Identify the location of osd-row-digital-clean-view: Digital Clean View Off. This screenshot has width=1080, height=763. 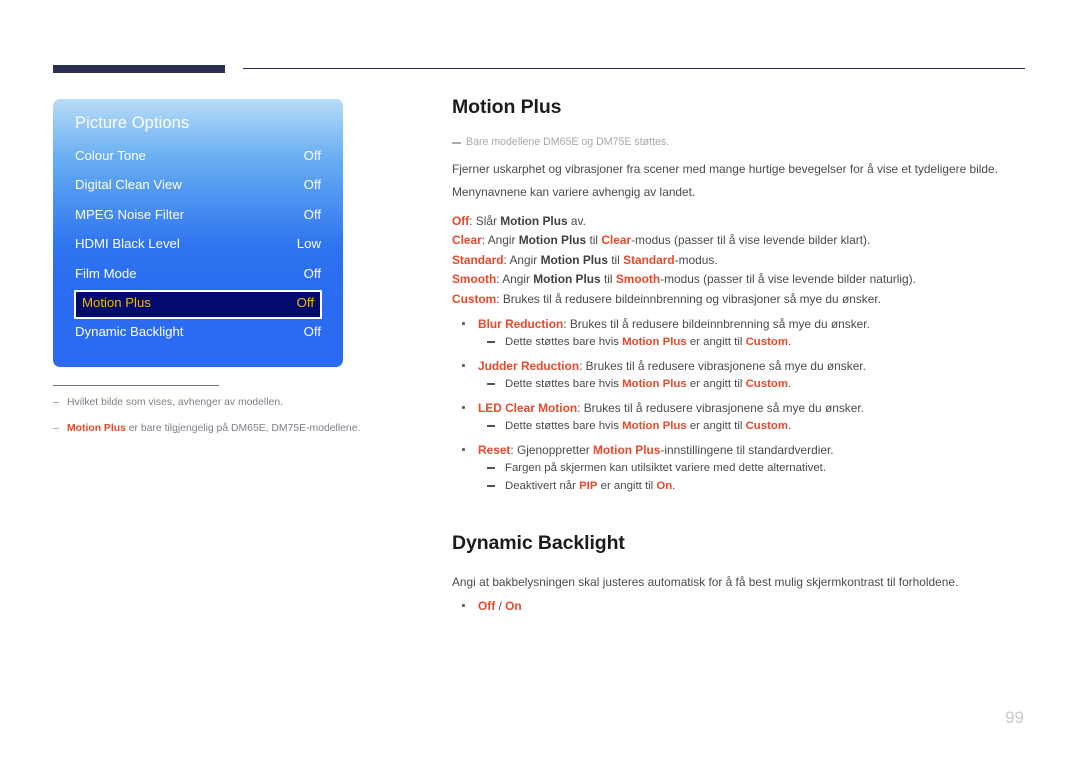
(198, 186).